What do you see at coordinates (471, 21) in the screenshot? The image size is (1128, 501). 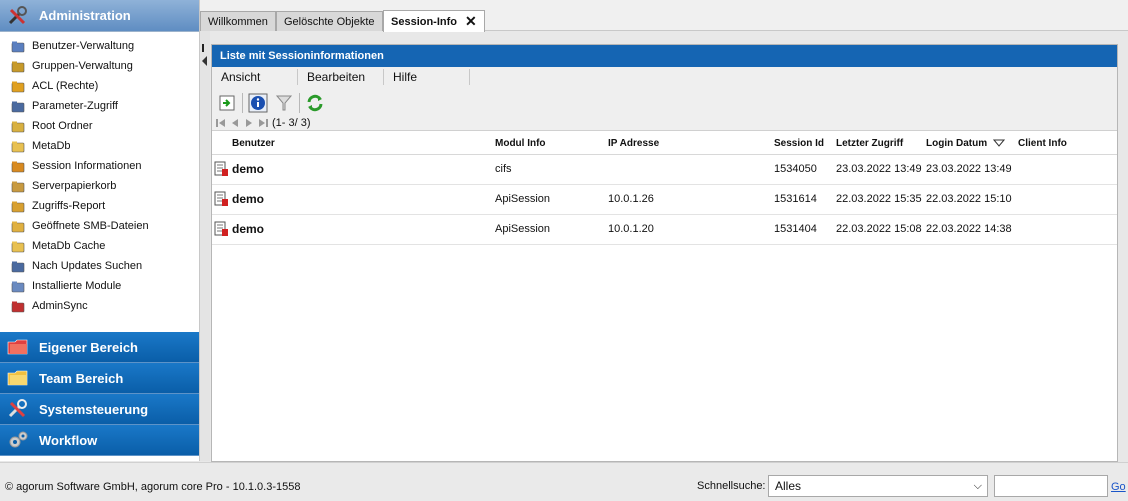 I see `close-icon: ✕` at bounding box center [471, 21].